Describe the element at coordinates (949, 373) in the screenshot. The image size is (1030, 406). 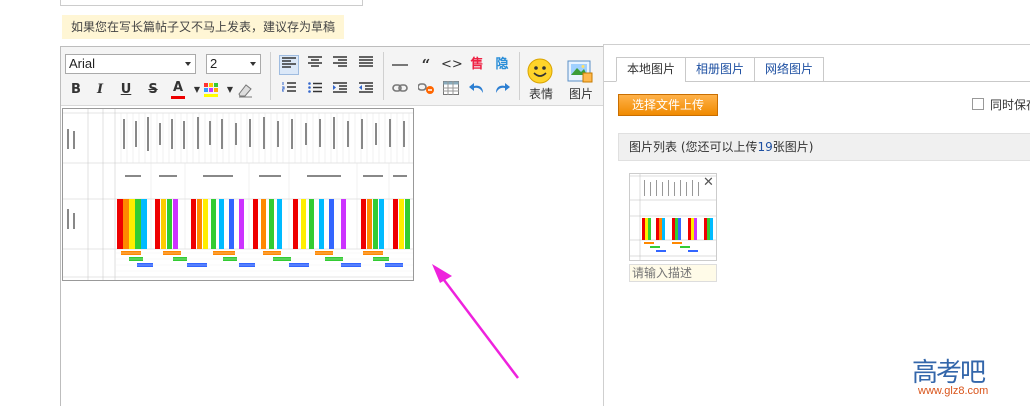
I see `watermark-logo: 高考吧` at that location.